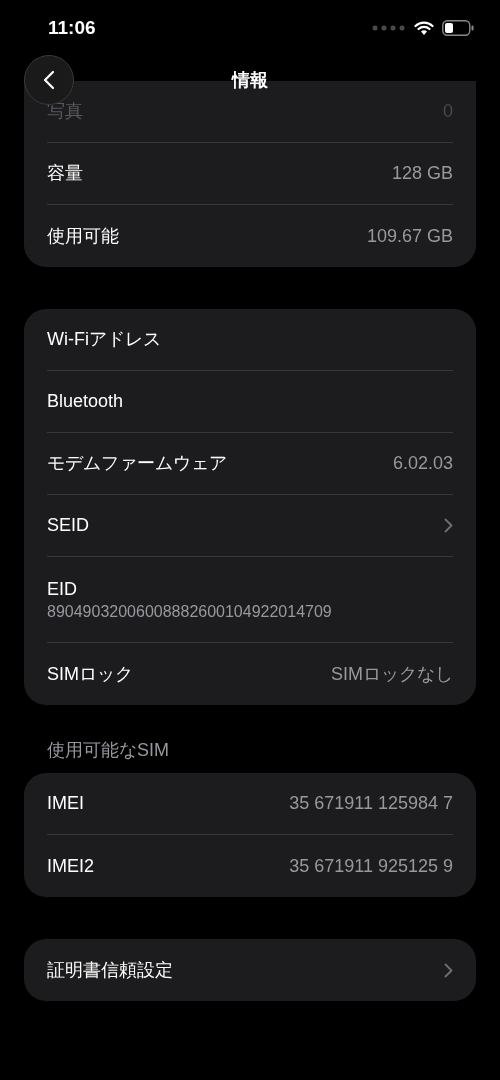  What do you see at coordinates (62, 589) in the screenshot?
I see `row-label: EID` at bounding box center [62, 589].